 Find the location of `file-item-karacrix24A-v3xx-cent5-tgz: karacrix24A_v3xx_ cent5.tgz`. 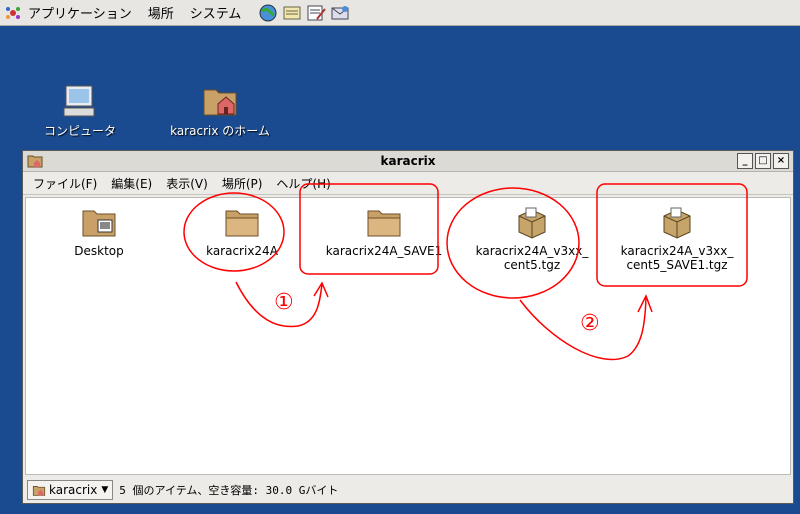

file-item-karacrix24A-v3xx-cent5-tgz: karacrix24A_v3xx_ cent5.tgz is located at coordinates (532, 238).